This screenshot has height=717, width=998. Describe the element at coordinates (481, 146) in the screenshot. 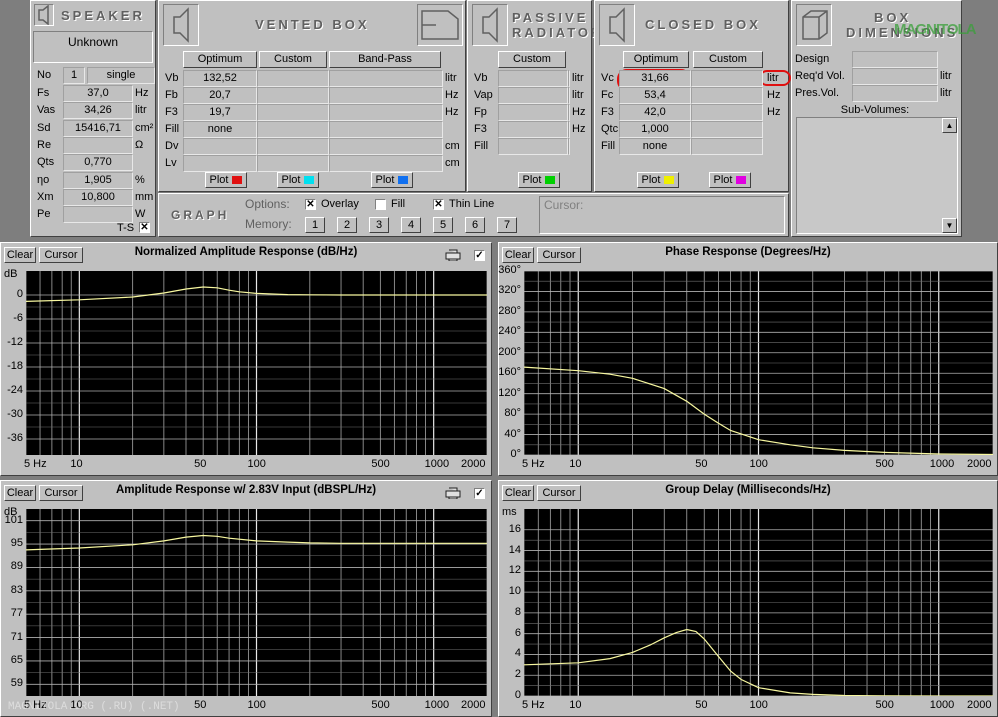

I see `passive-row-label: Fill` at that location.